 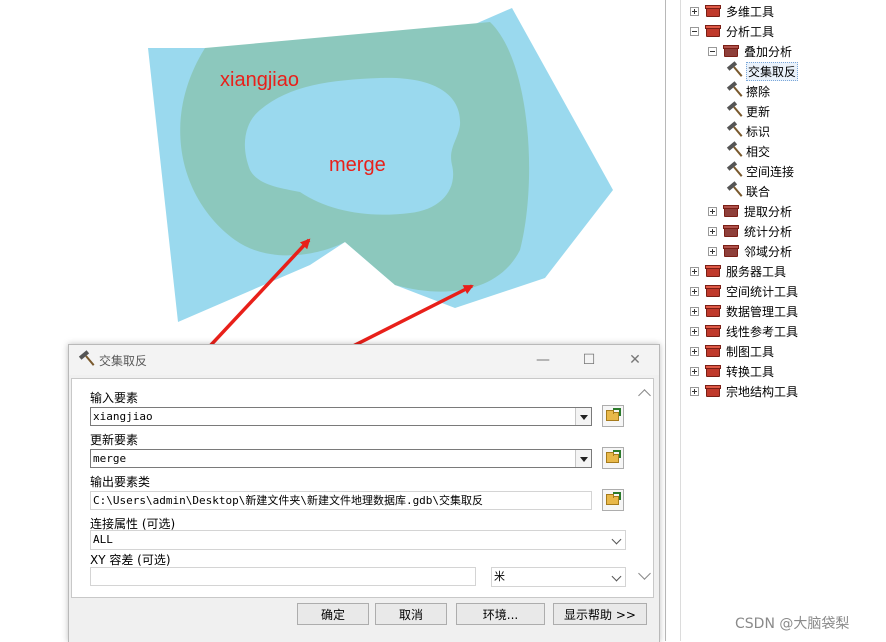 I want to click on toolbox-item: 擦除, so click(x=748, y=91).